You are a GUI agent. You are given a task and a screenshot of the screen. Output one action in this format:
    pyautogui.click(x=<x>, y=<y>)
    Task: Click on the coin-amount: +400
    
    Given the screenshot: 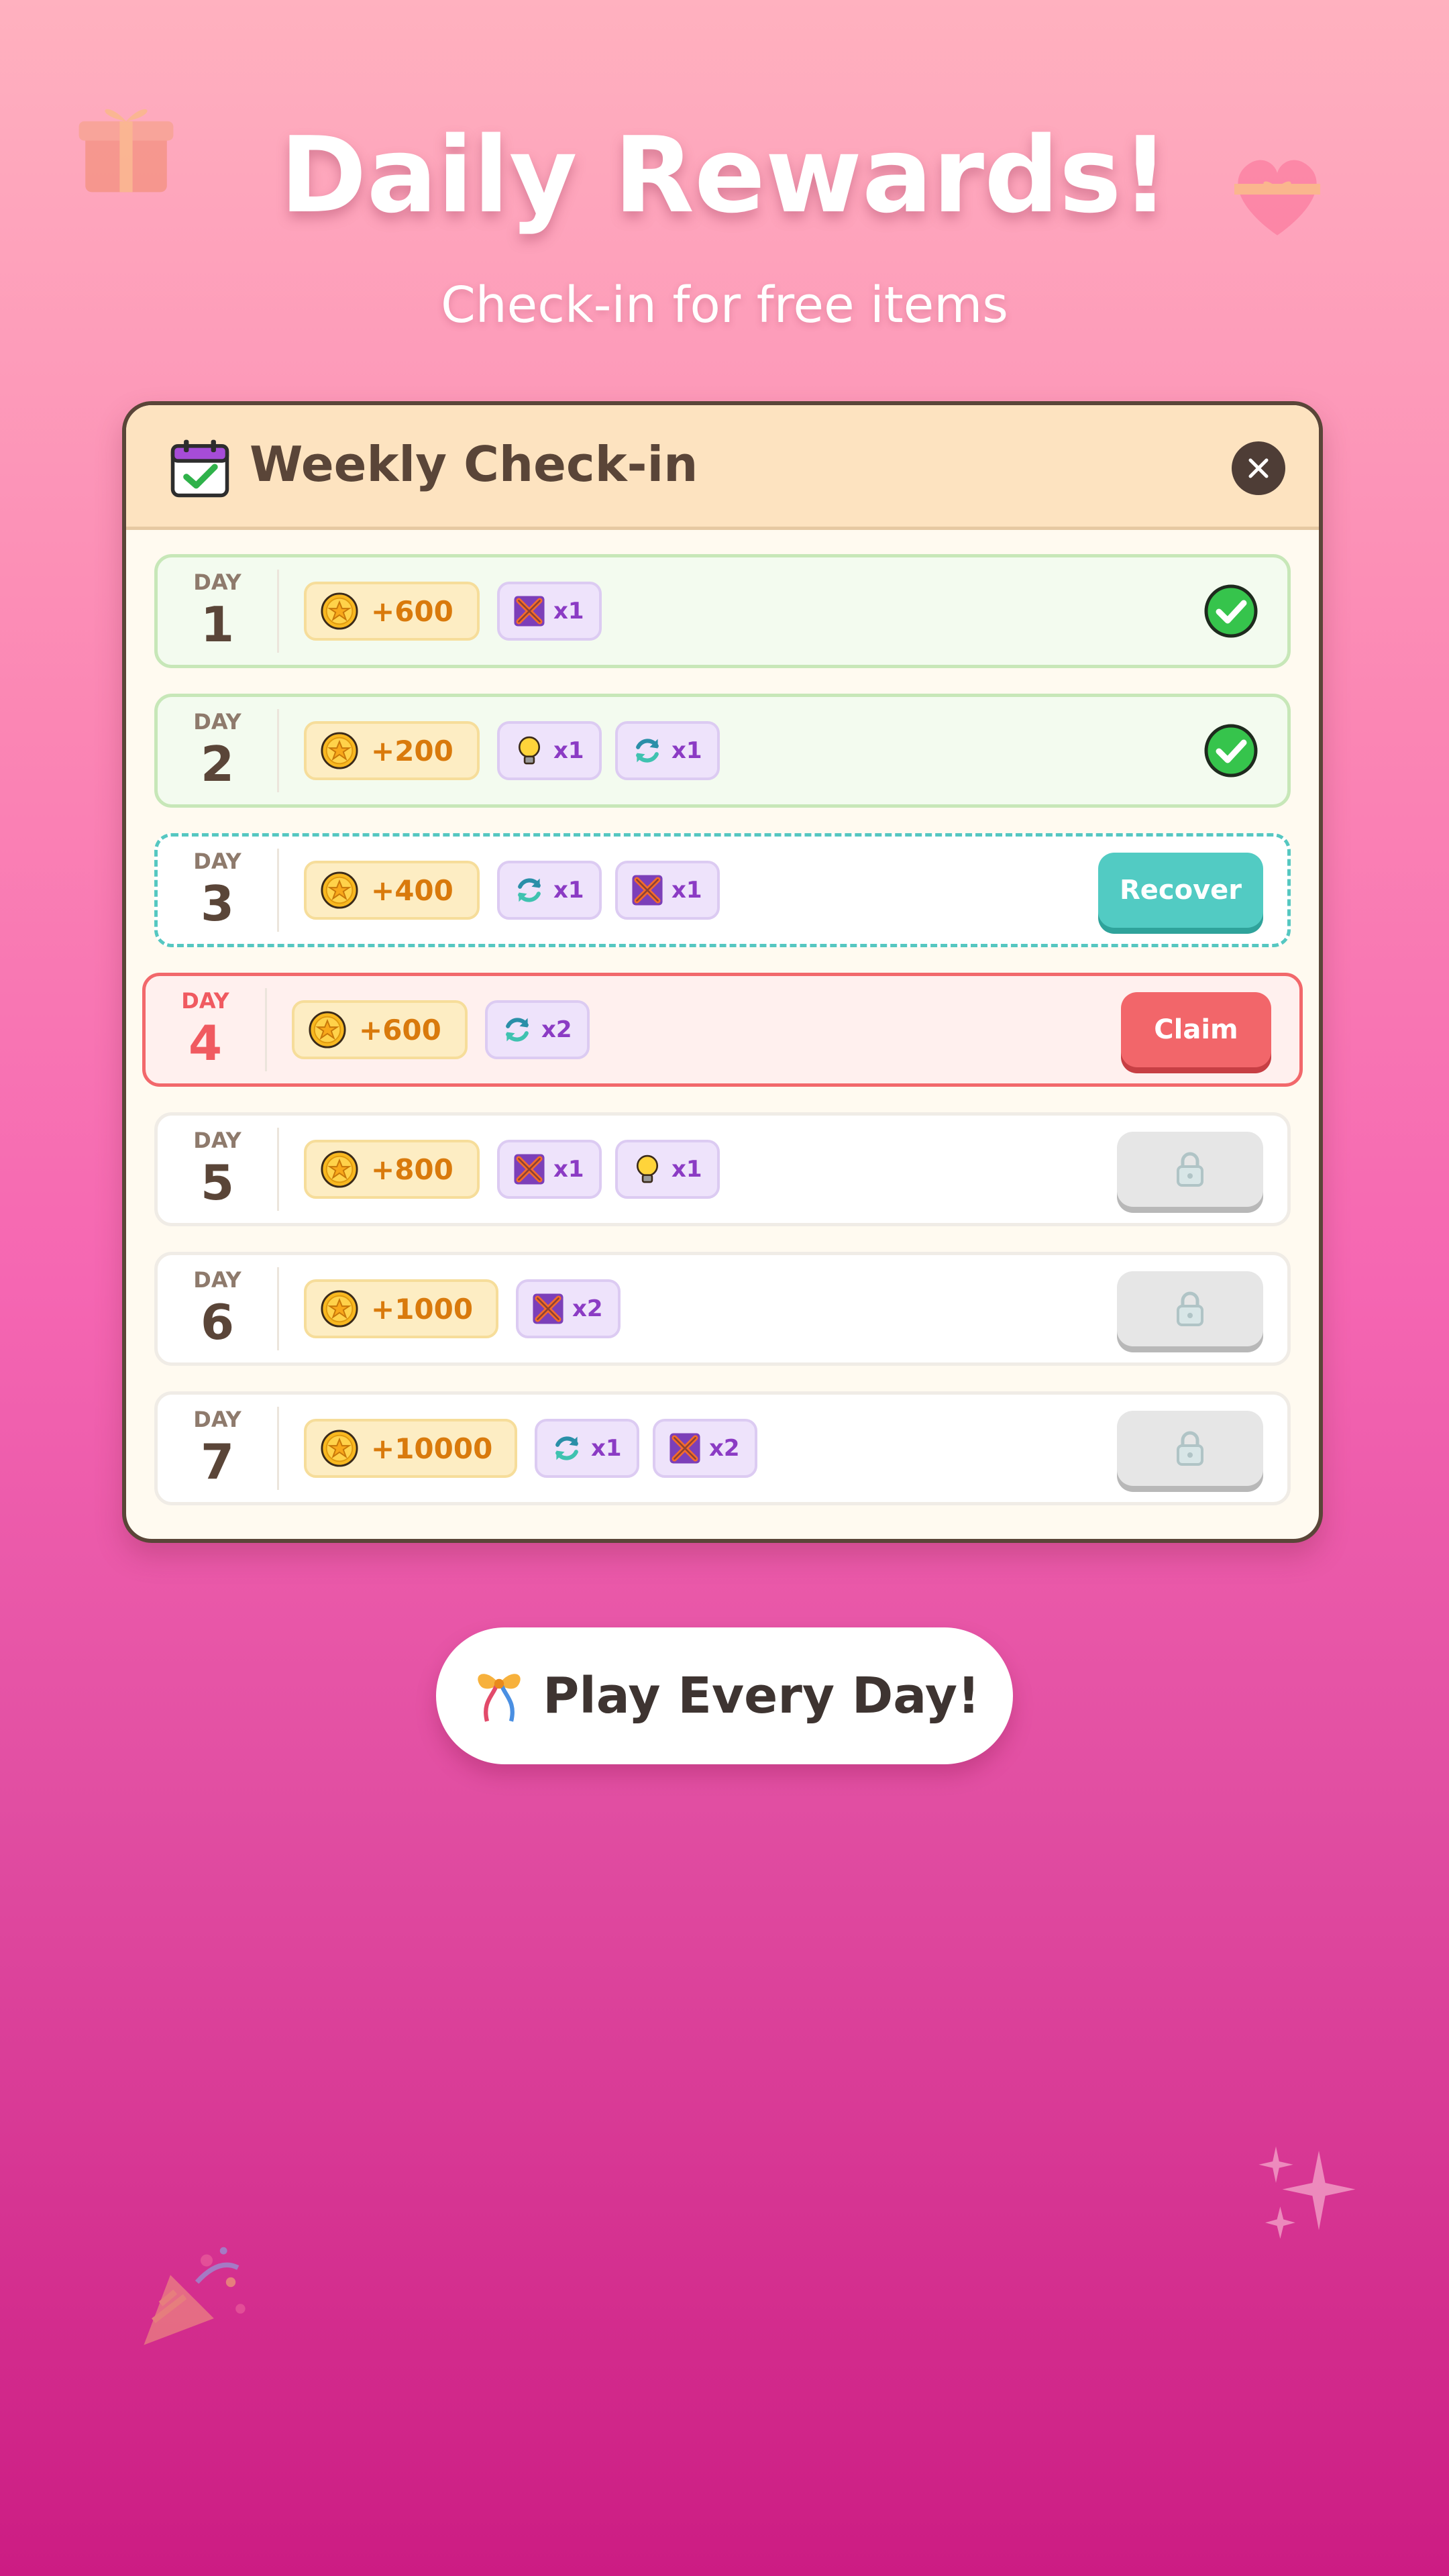 What is the action you would take?
    pyautogui.click(x=412, y=890)
    